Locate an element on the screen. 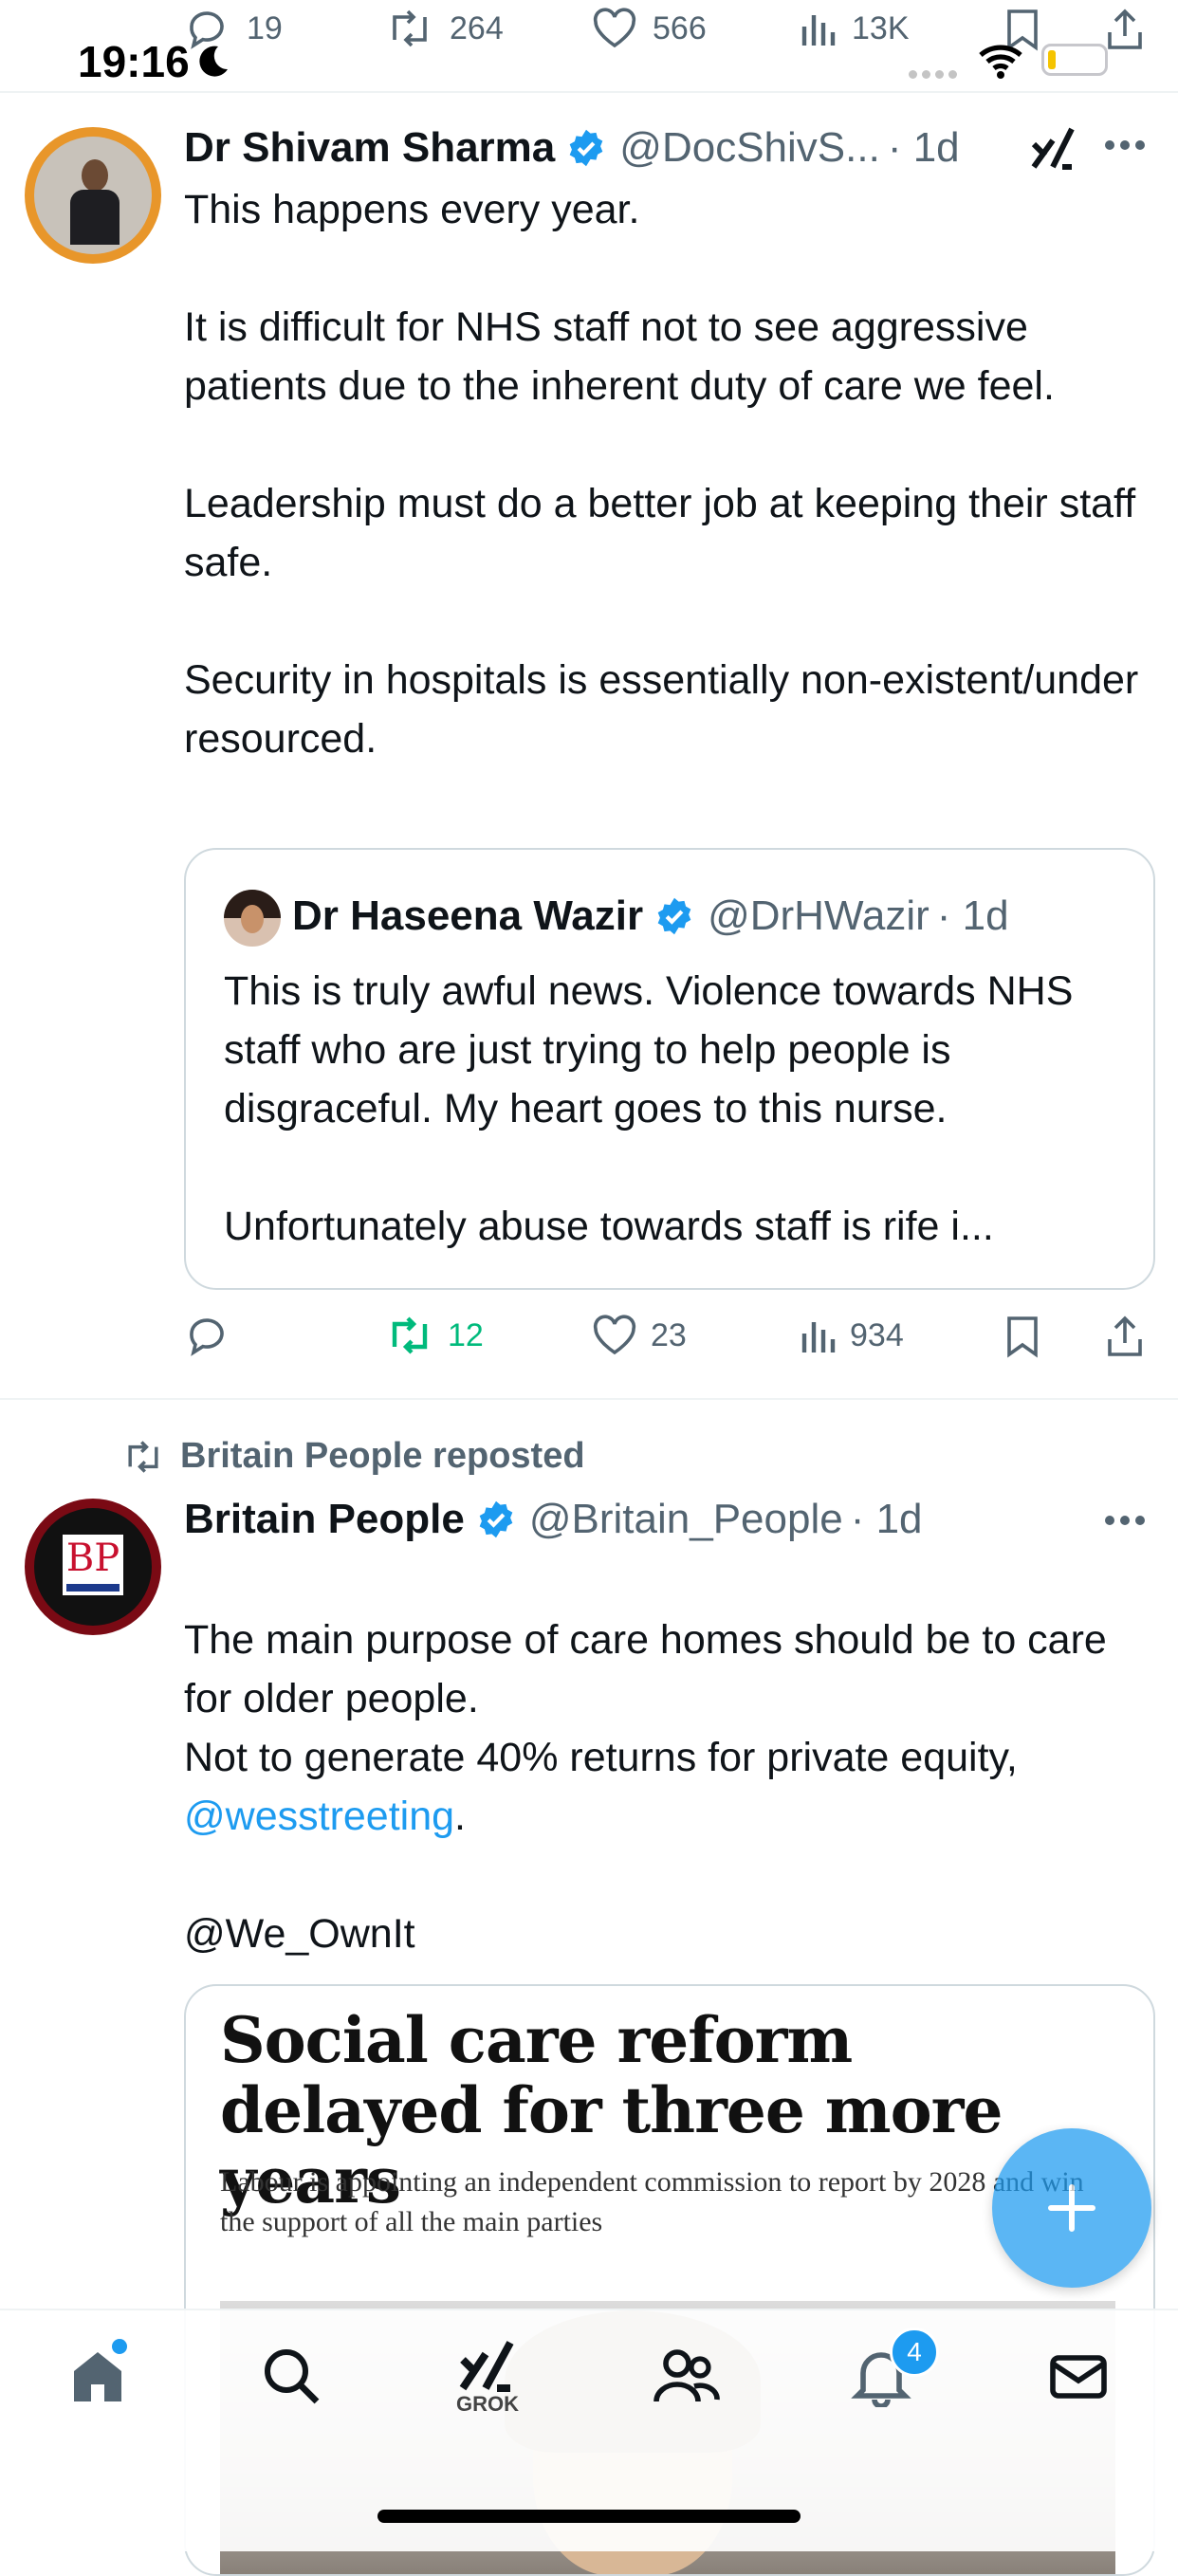 This screenshot has width=1178, height=2576. wifi-icon is located at coordinates (1001, 62).